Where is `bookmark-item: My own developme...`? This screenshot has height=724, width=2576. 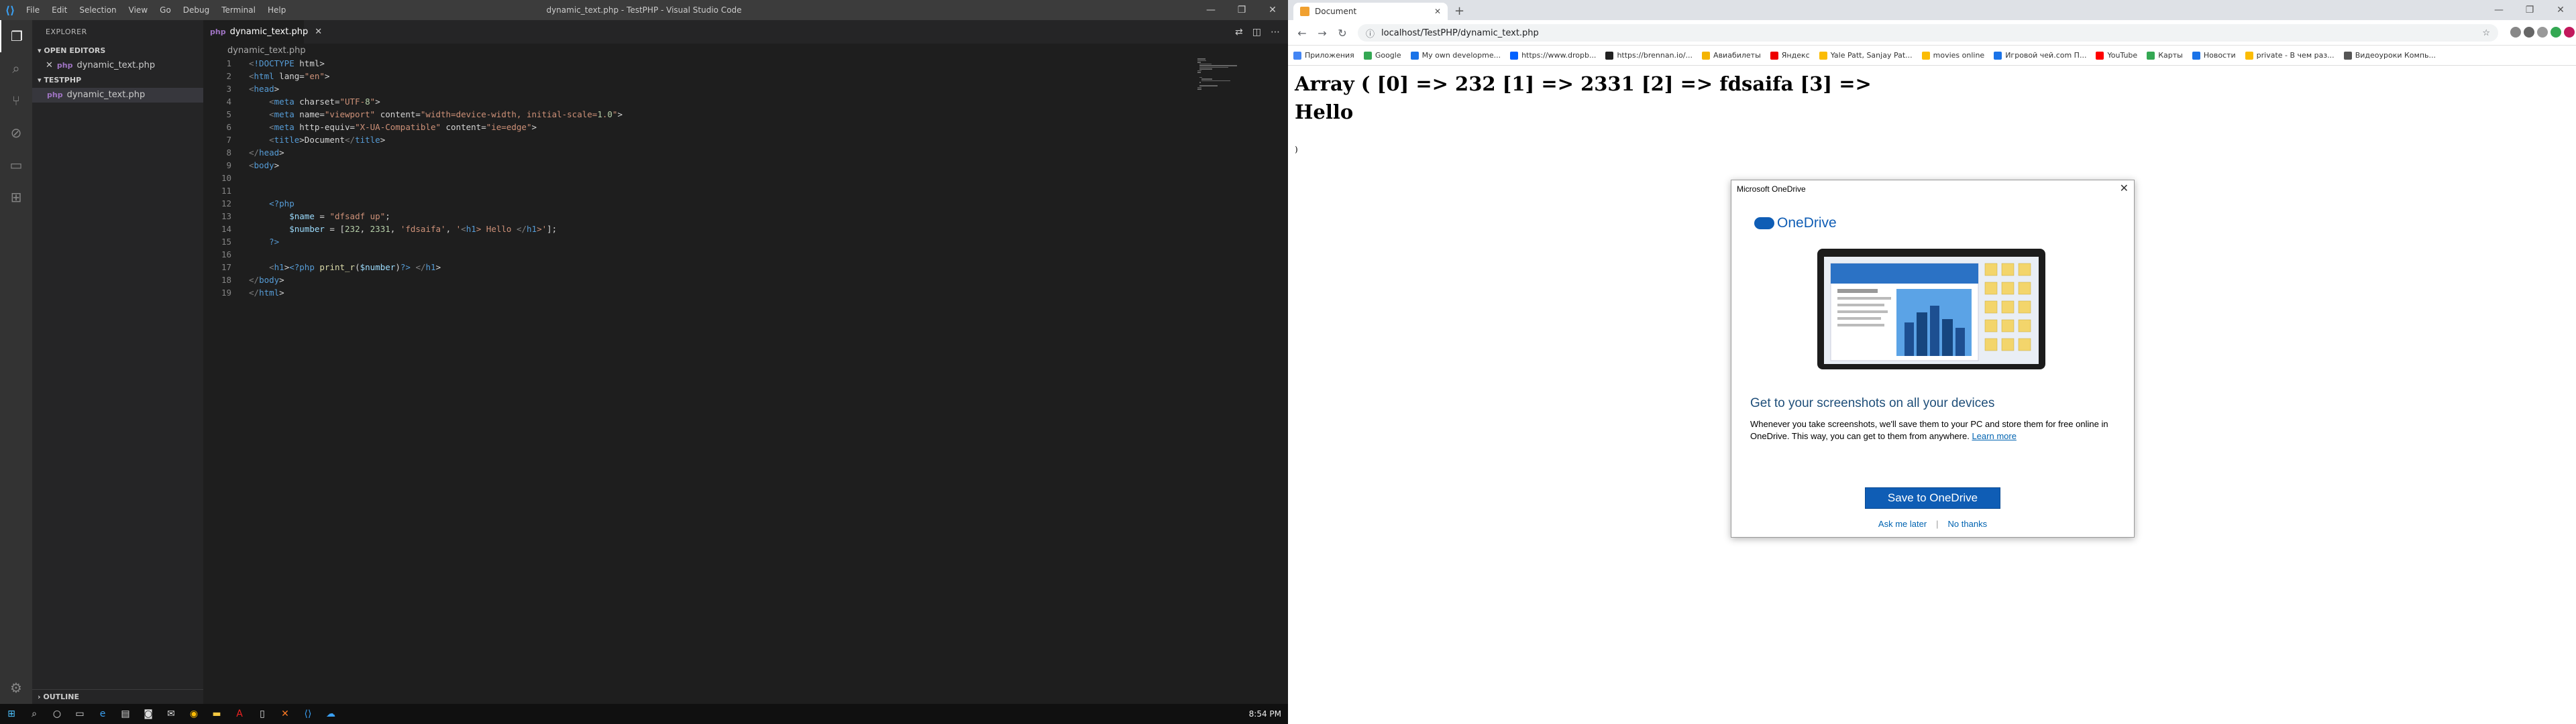
bookmark-item: My own developme... is located at coordinates (1455, 55).